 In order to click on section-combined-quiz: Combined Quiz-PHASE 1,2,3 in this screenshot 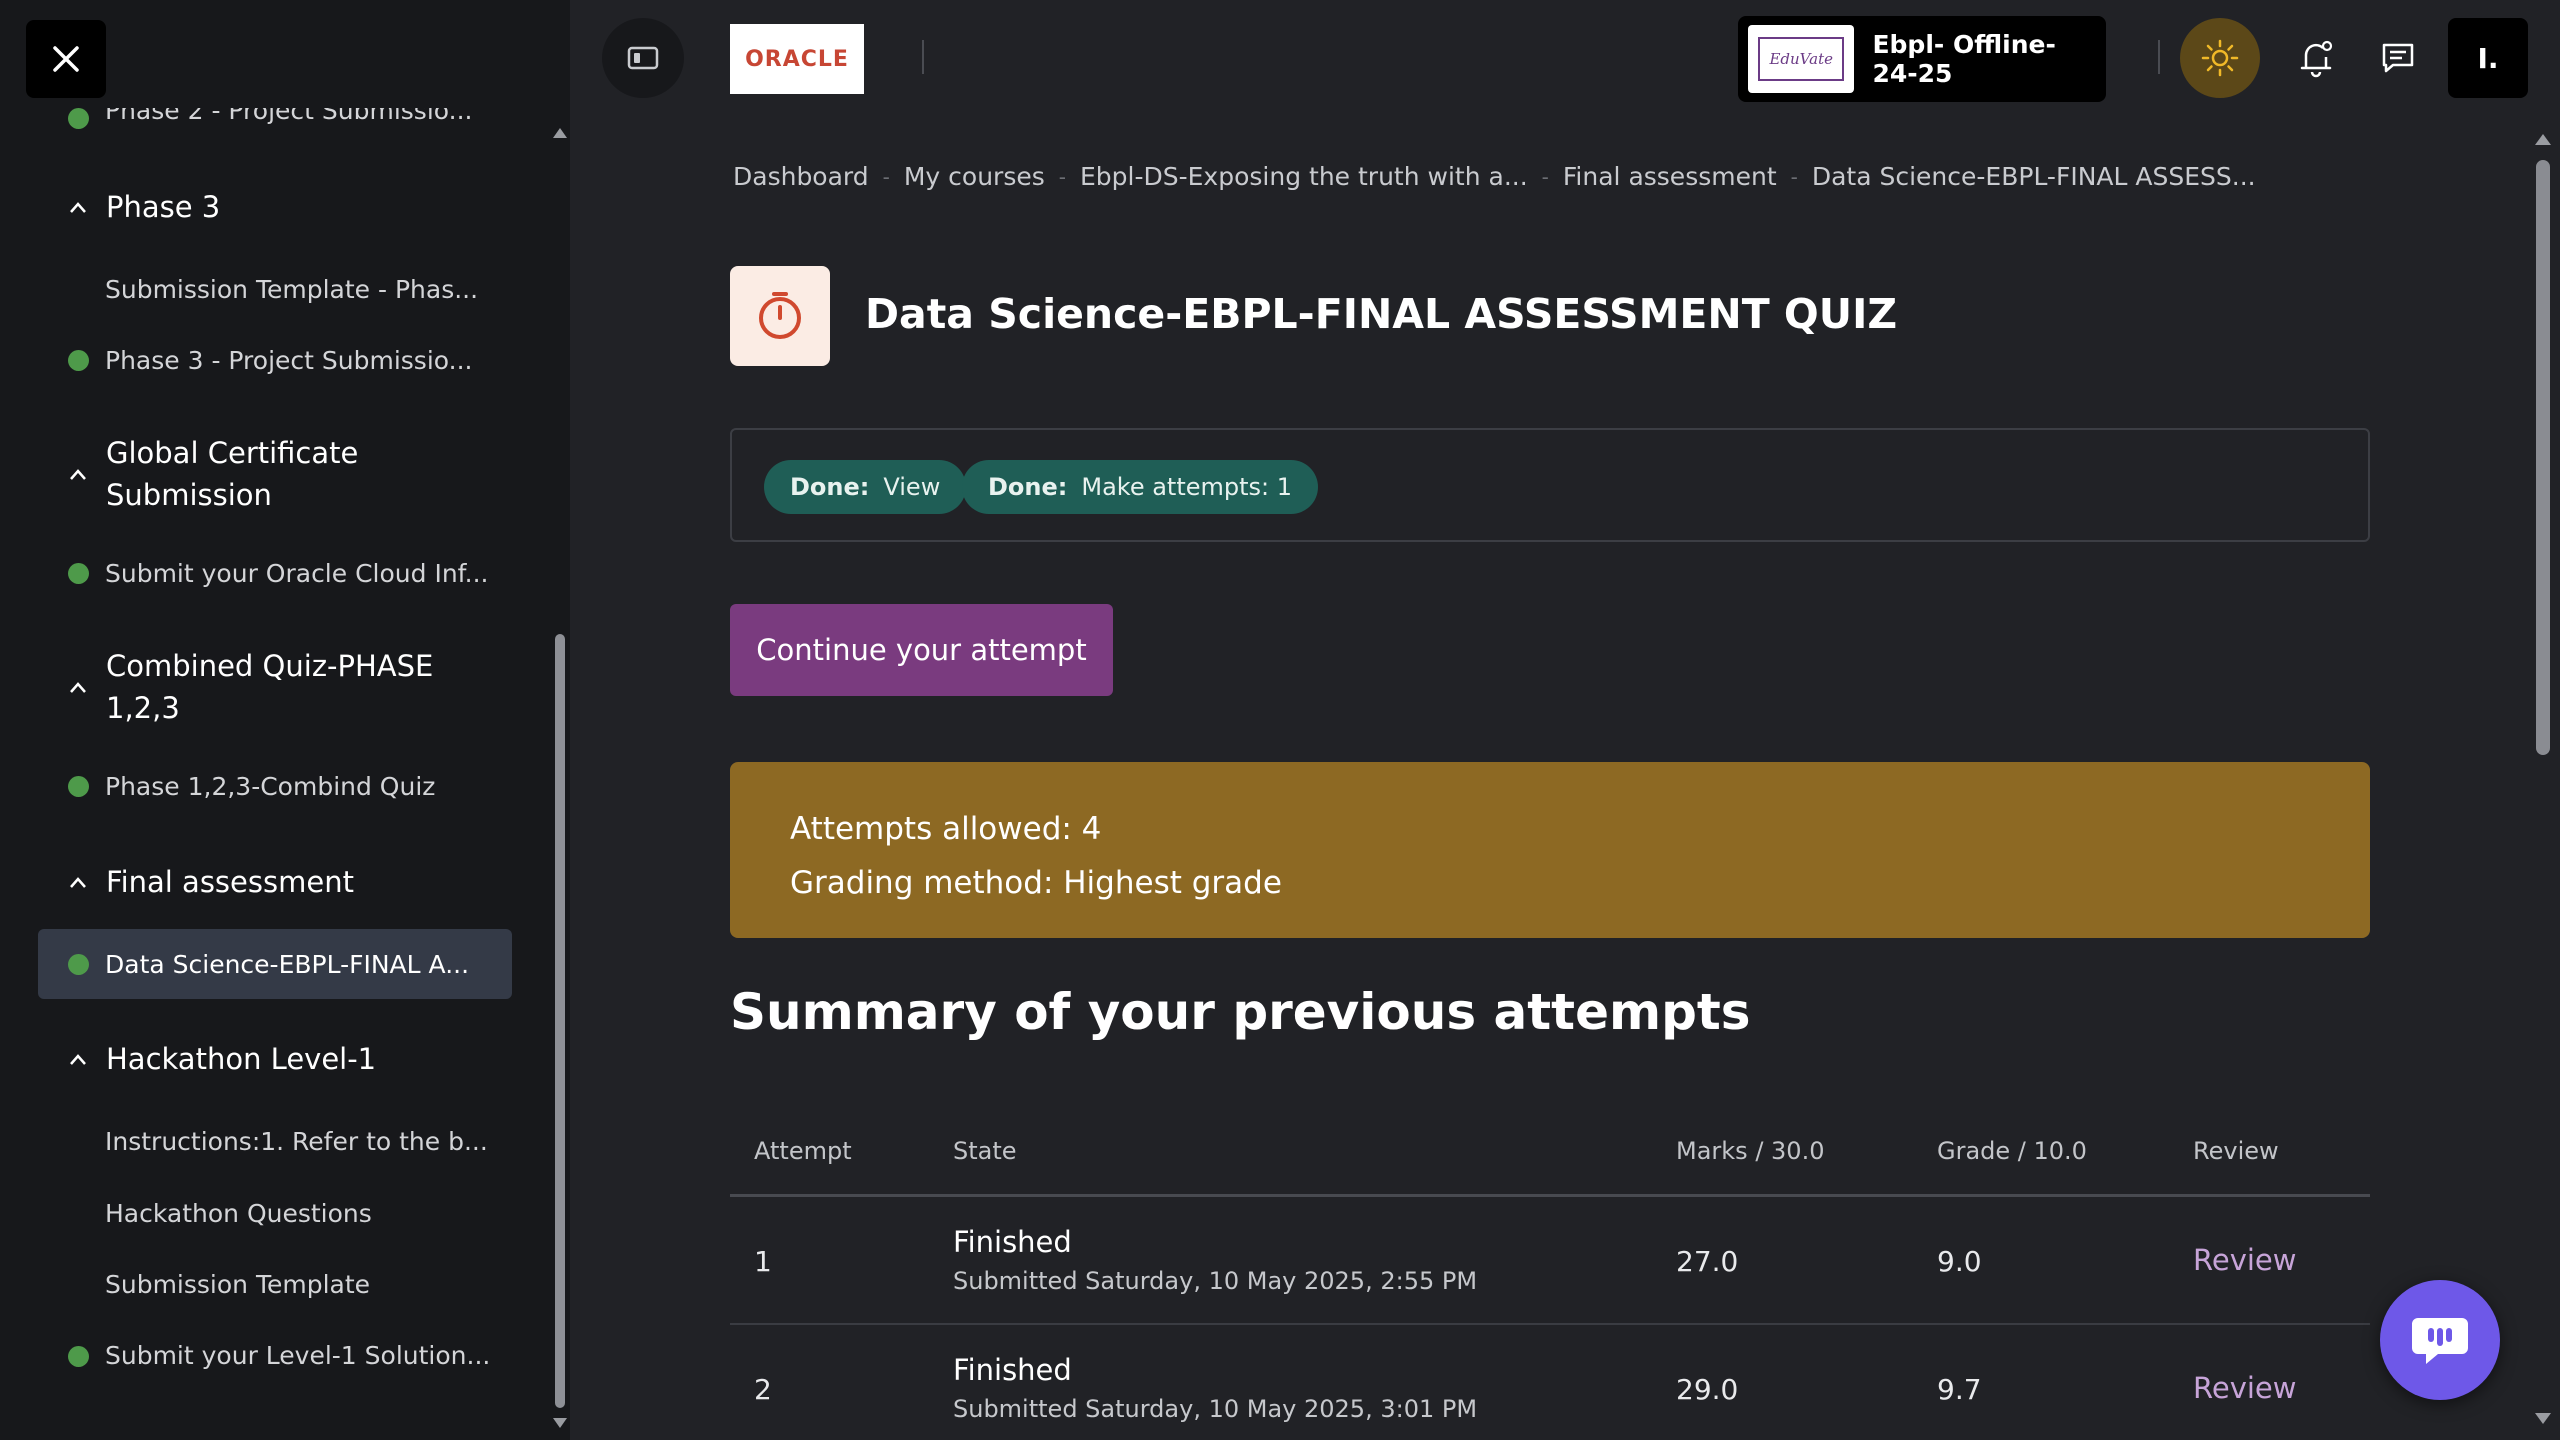, I will do `click(267, 687)`.